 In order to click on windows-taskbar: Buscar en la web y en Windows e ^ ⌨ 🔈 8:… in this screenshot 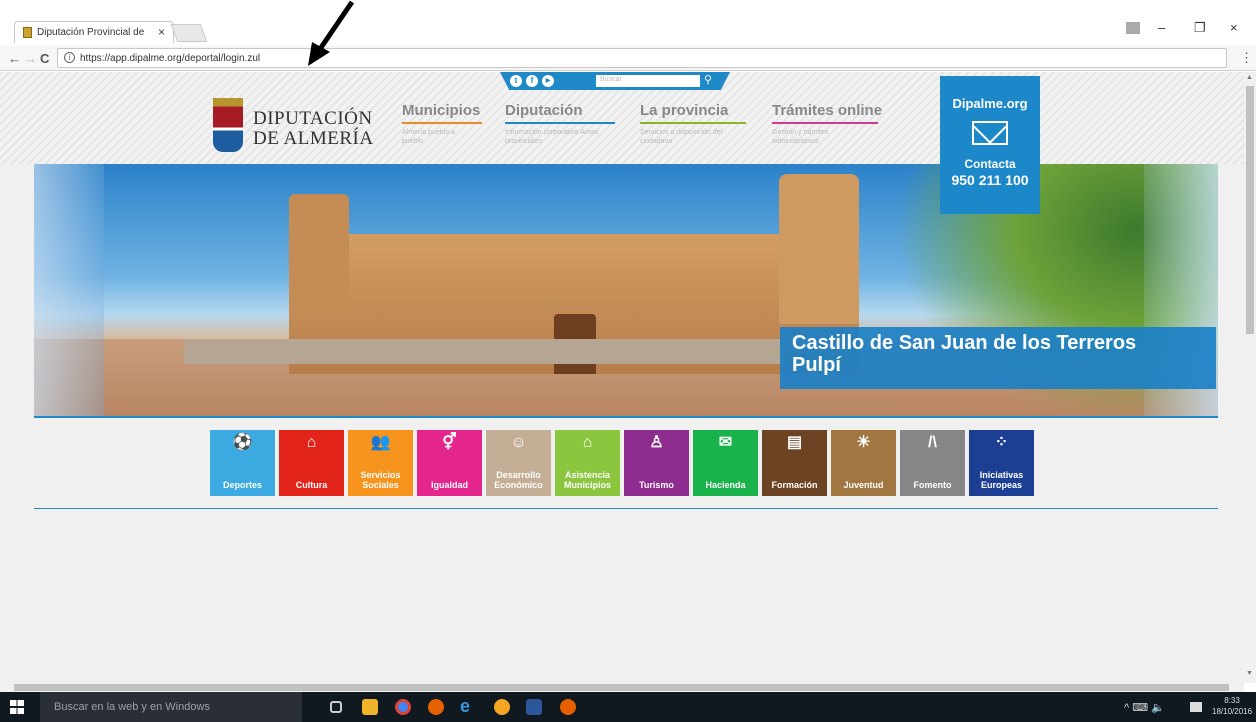, I will do `click(628, 707)`.